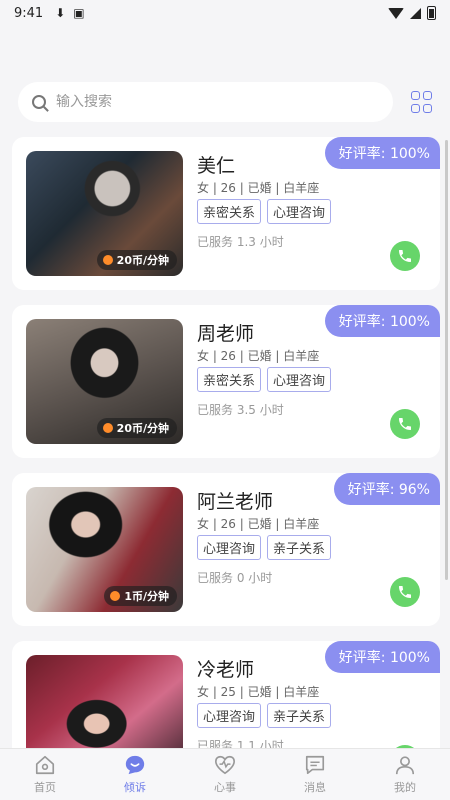  I want to click on home-icon, so click(45, 765).